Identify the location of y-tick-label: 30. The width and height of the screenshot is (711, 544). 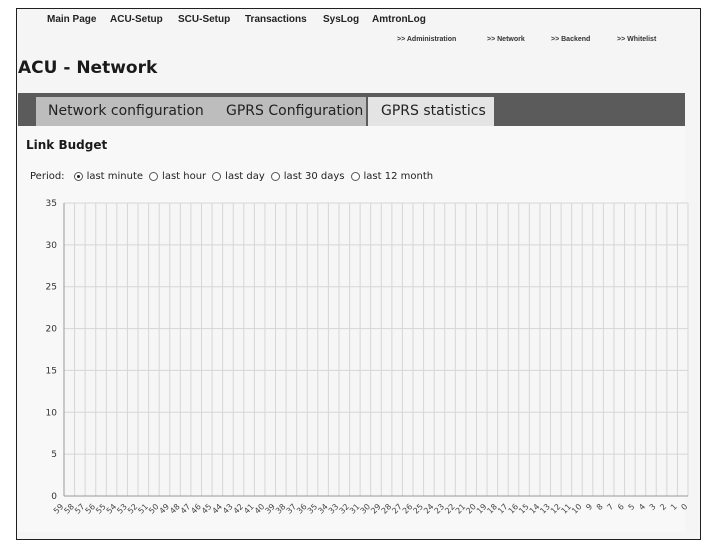
(52, 246).